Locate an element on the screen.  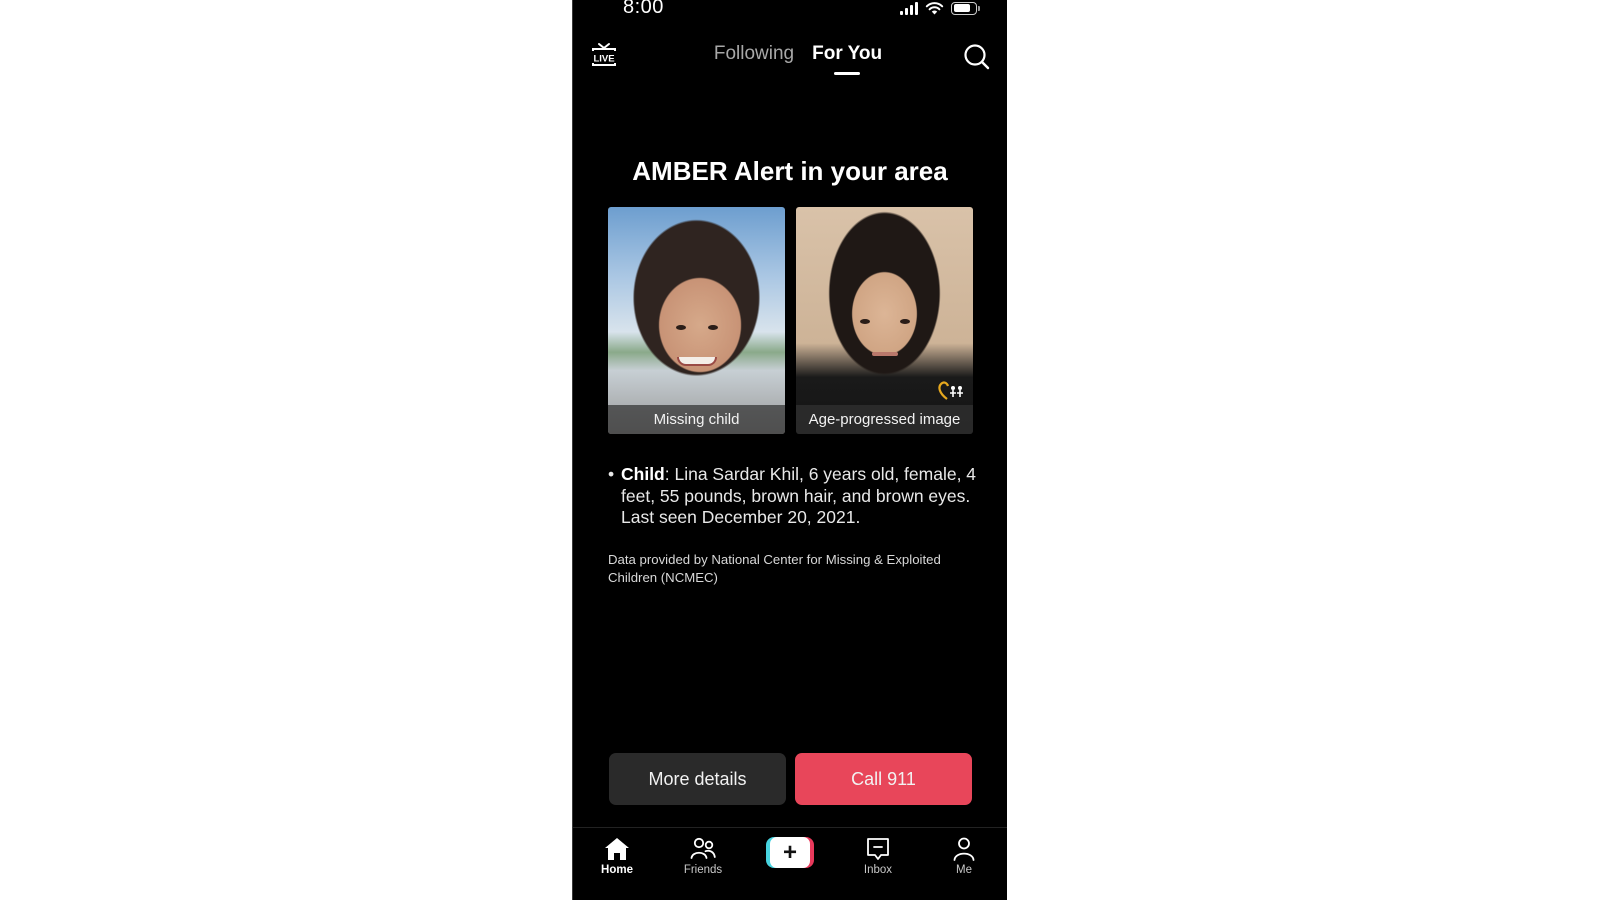
status-time: 8:00 is located at coordinates (643, 9).